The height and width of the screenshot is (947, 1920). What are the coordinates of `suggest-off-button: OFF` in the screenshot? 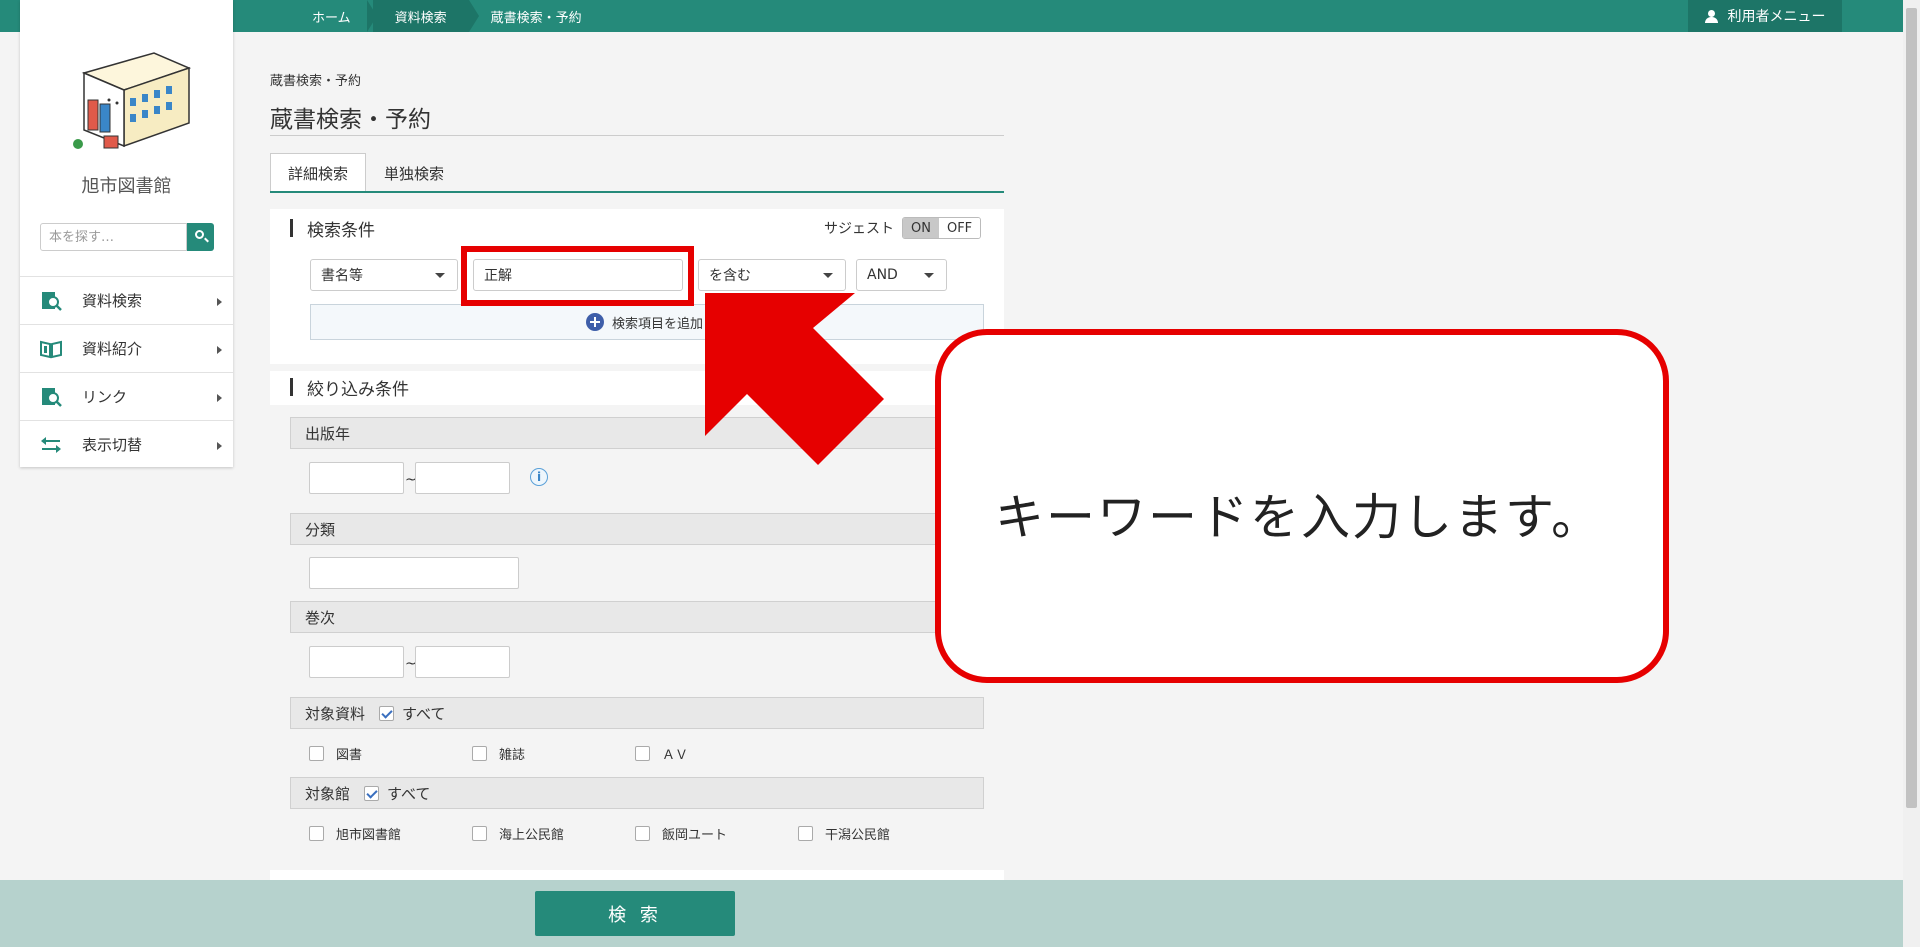 It's located at (959, 228).